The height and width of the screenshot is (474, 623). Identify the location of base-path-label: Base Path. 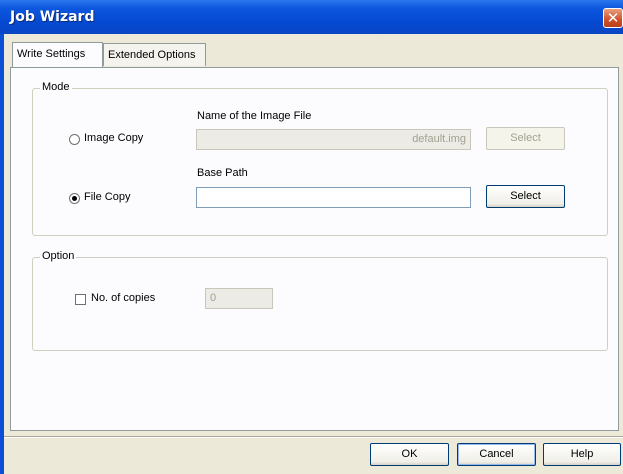
(222, 173).